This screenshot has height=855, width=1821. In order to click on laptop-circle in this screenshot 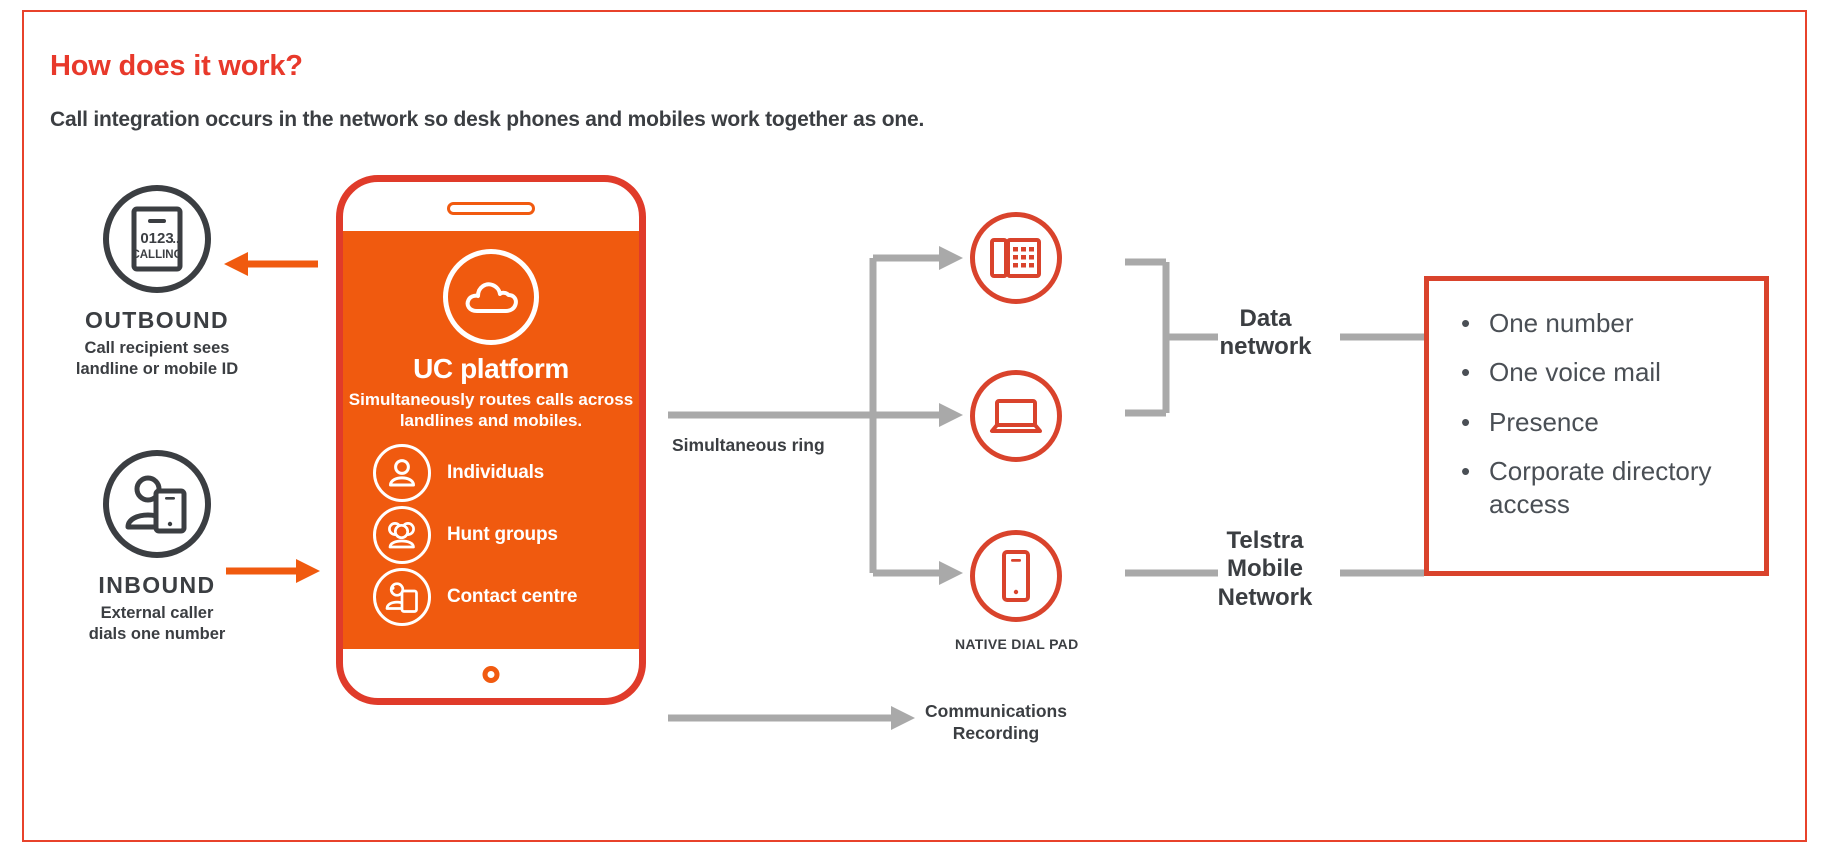, I will do `click(1016, 416)`.